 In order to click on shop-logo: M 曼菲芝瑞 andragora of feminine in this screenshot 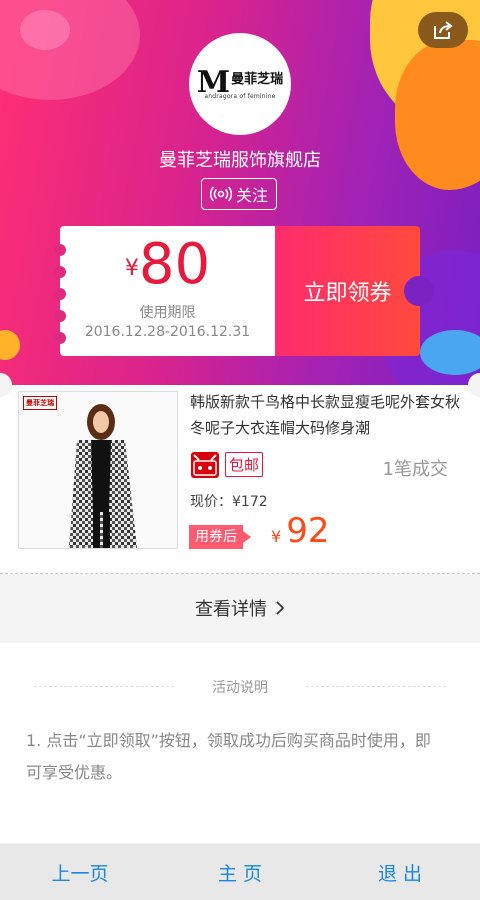, I will do `click(240, 84)`.